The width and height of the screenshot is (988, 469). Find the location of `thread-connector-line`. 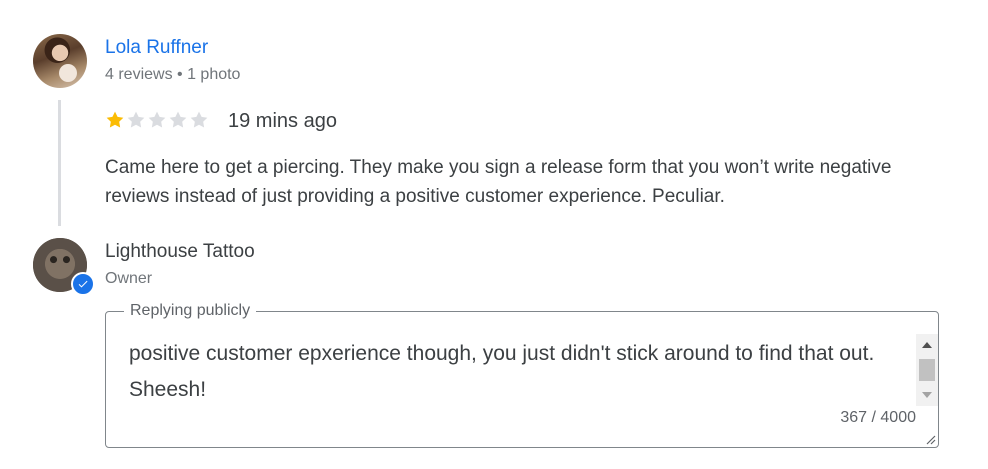

thread-connector-line is located at coordinates (59, 163).